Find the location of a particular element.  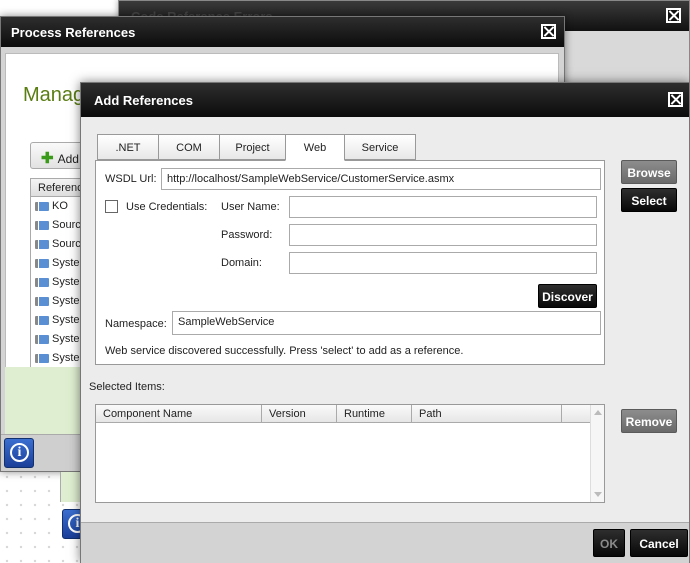

dialog-footer: OK Cancel is located at coordinates (385, 542).